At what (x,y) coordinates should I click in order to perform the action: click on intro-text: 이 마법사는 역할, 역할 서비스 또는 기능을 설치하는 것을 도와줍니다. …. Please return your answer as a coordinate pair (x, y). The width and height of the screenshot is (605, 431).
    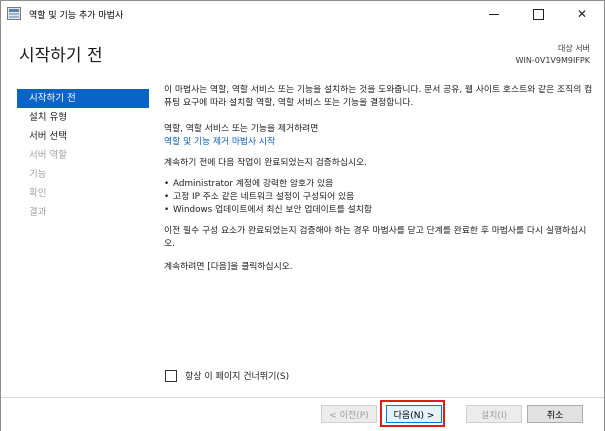
    Looking at the image, I should click on (378, 96).